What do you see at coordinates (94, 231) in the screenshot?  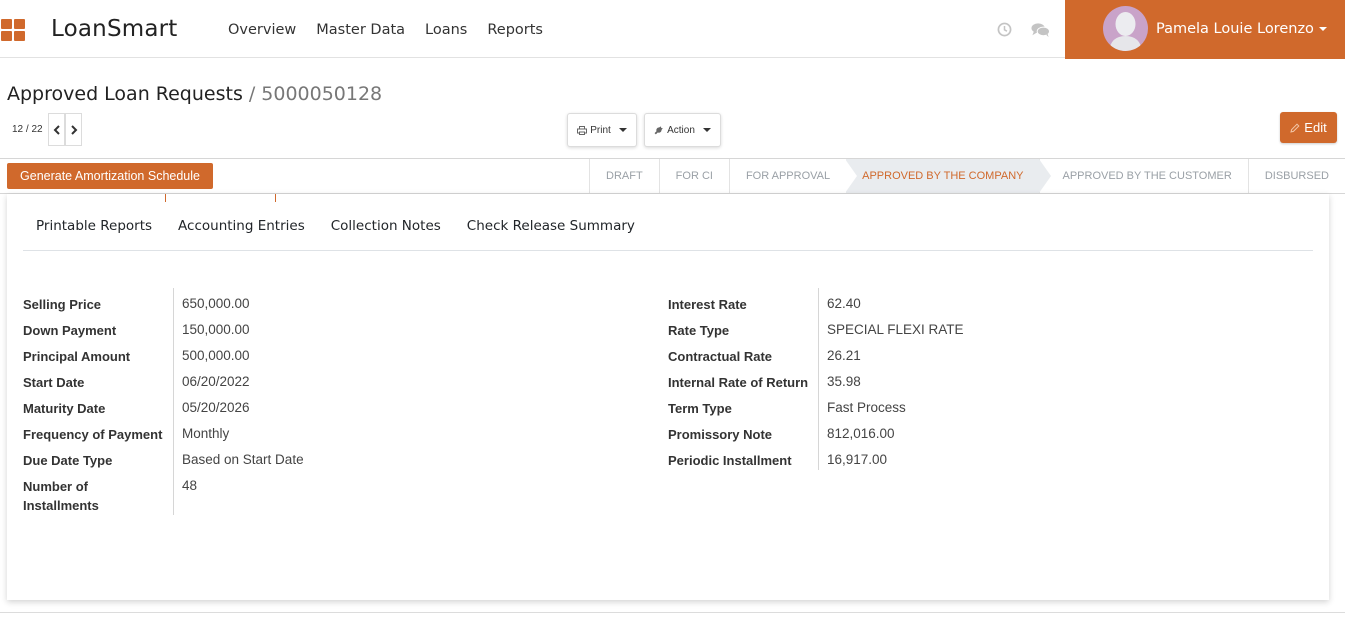 I see `tab-printable-reports: Printable Reports` at bounding box center [94, 231].